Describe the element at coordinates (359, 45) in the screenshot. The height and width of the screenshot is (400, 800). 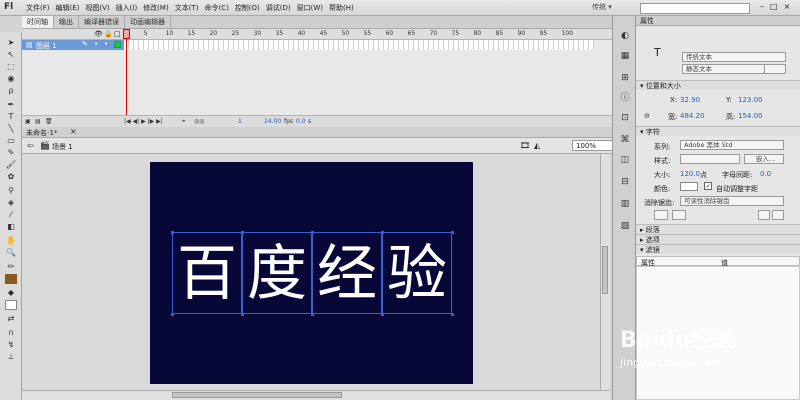
I see `frame-cells` at that location.